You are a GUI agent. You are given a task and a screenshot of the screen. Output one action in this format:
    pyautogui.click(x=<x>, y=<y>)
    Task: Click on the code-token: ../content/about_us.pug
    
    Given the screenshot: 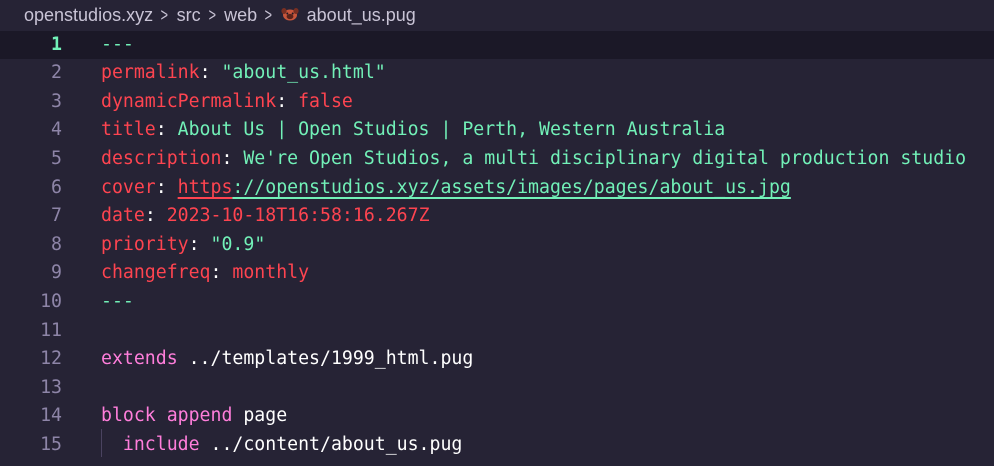 What is the action you would take?
    pyautogui.click(x=331, y=444)
    